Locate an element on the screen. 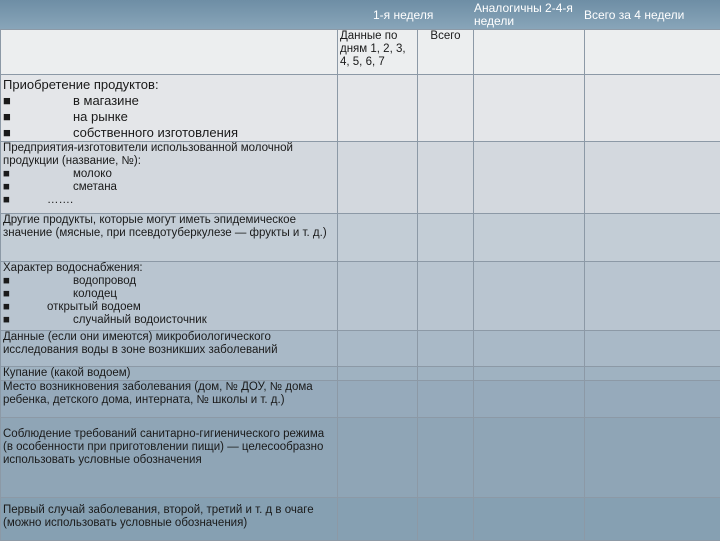 This screenshot has height=541, width=720. list-item-label: собственного изготовления is located at coordinates (155, 133).